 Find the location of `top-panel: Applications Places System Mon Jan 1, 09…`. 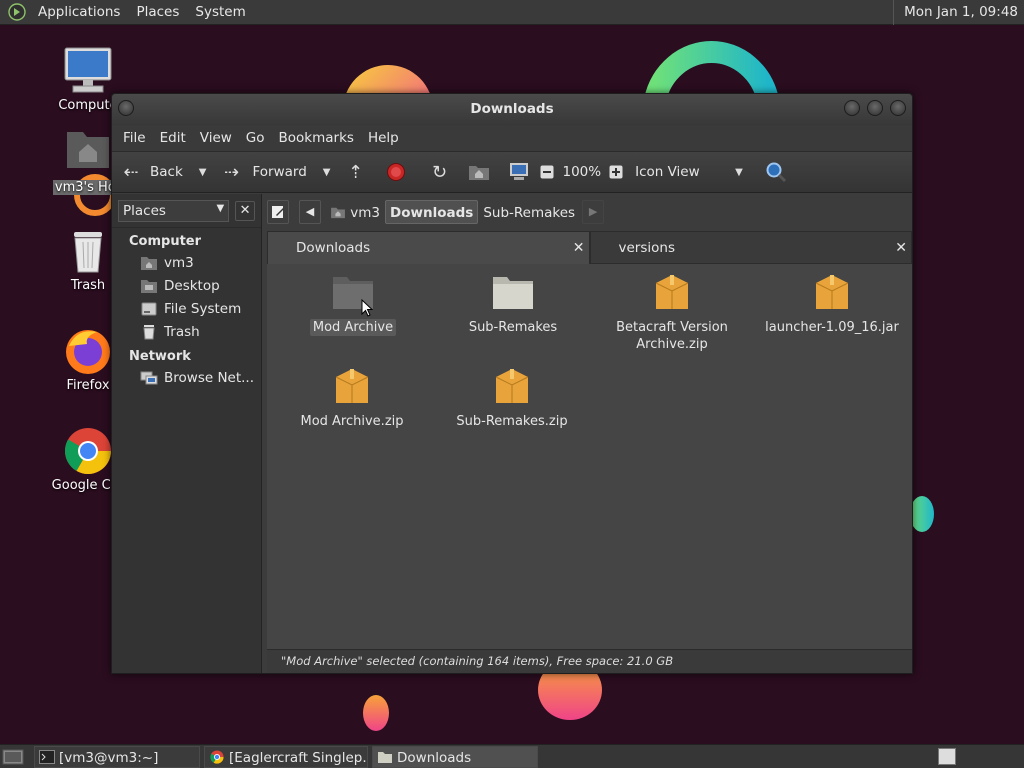

top-panel: Applications Places System Mon Jan 1, 09… is located at coordinates (512, 12).